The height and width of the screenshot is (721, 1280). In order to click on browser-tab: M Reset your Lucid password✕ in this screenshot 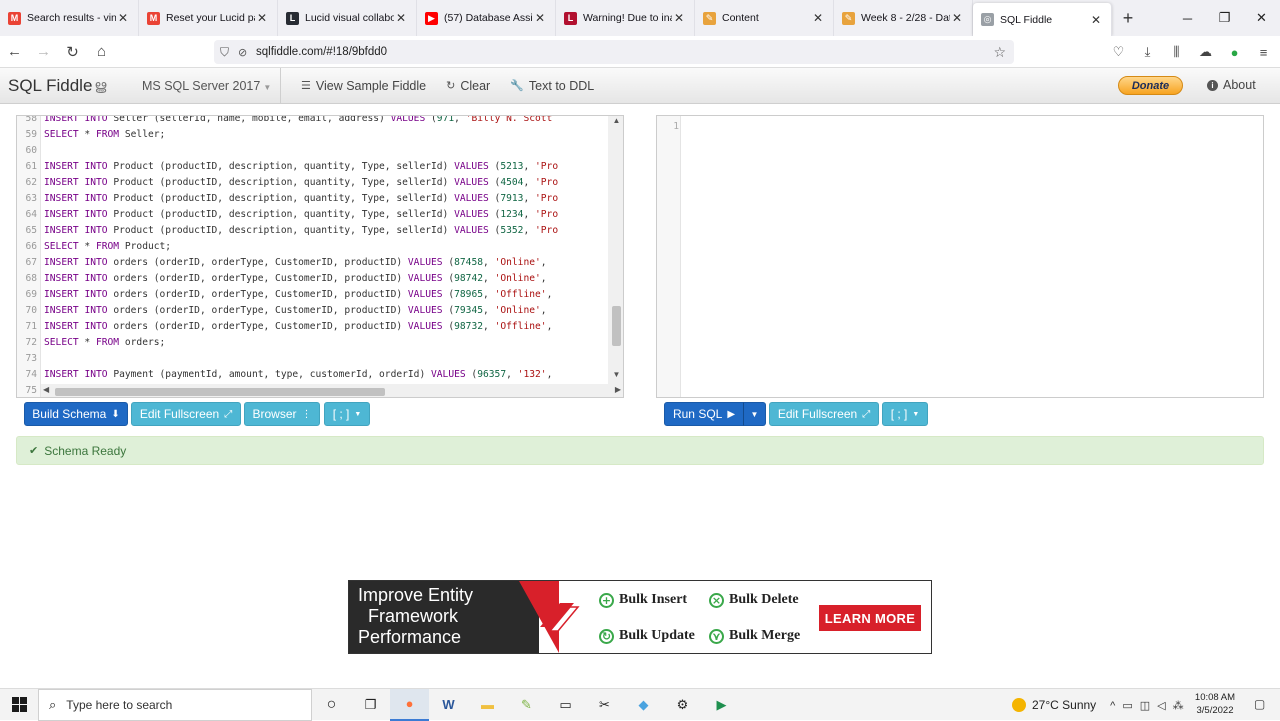, I will do `click(208, 18)`.